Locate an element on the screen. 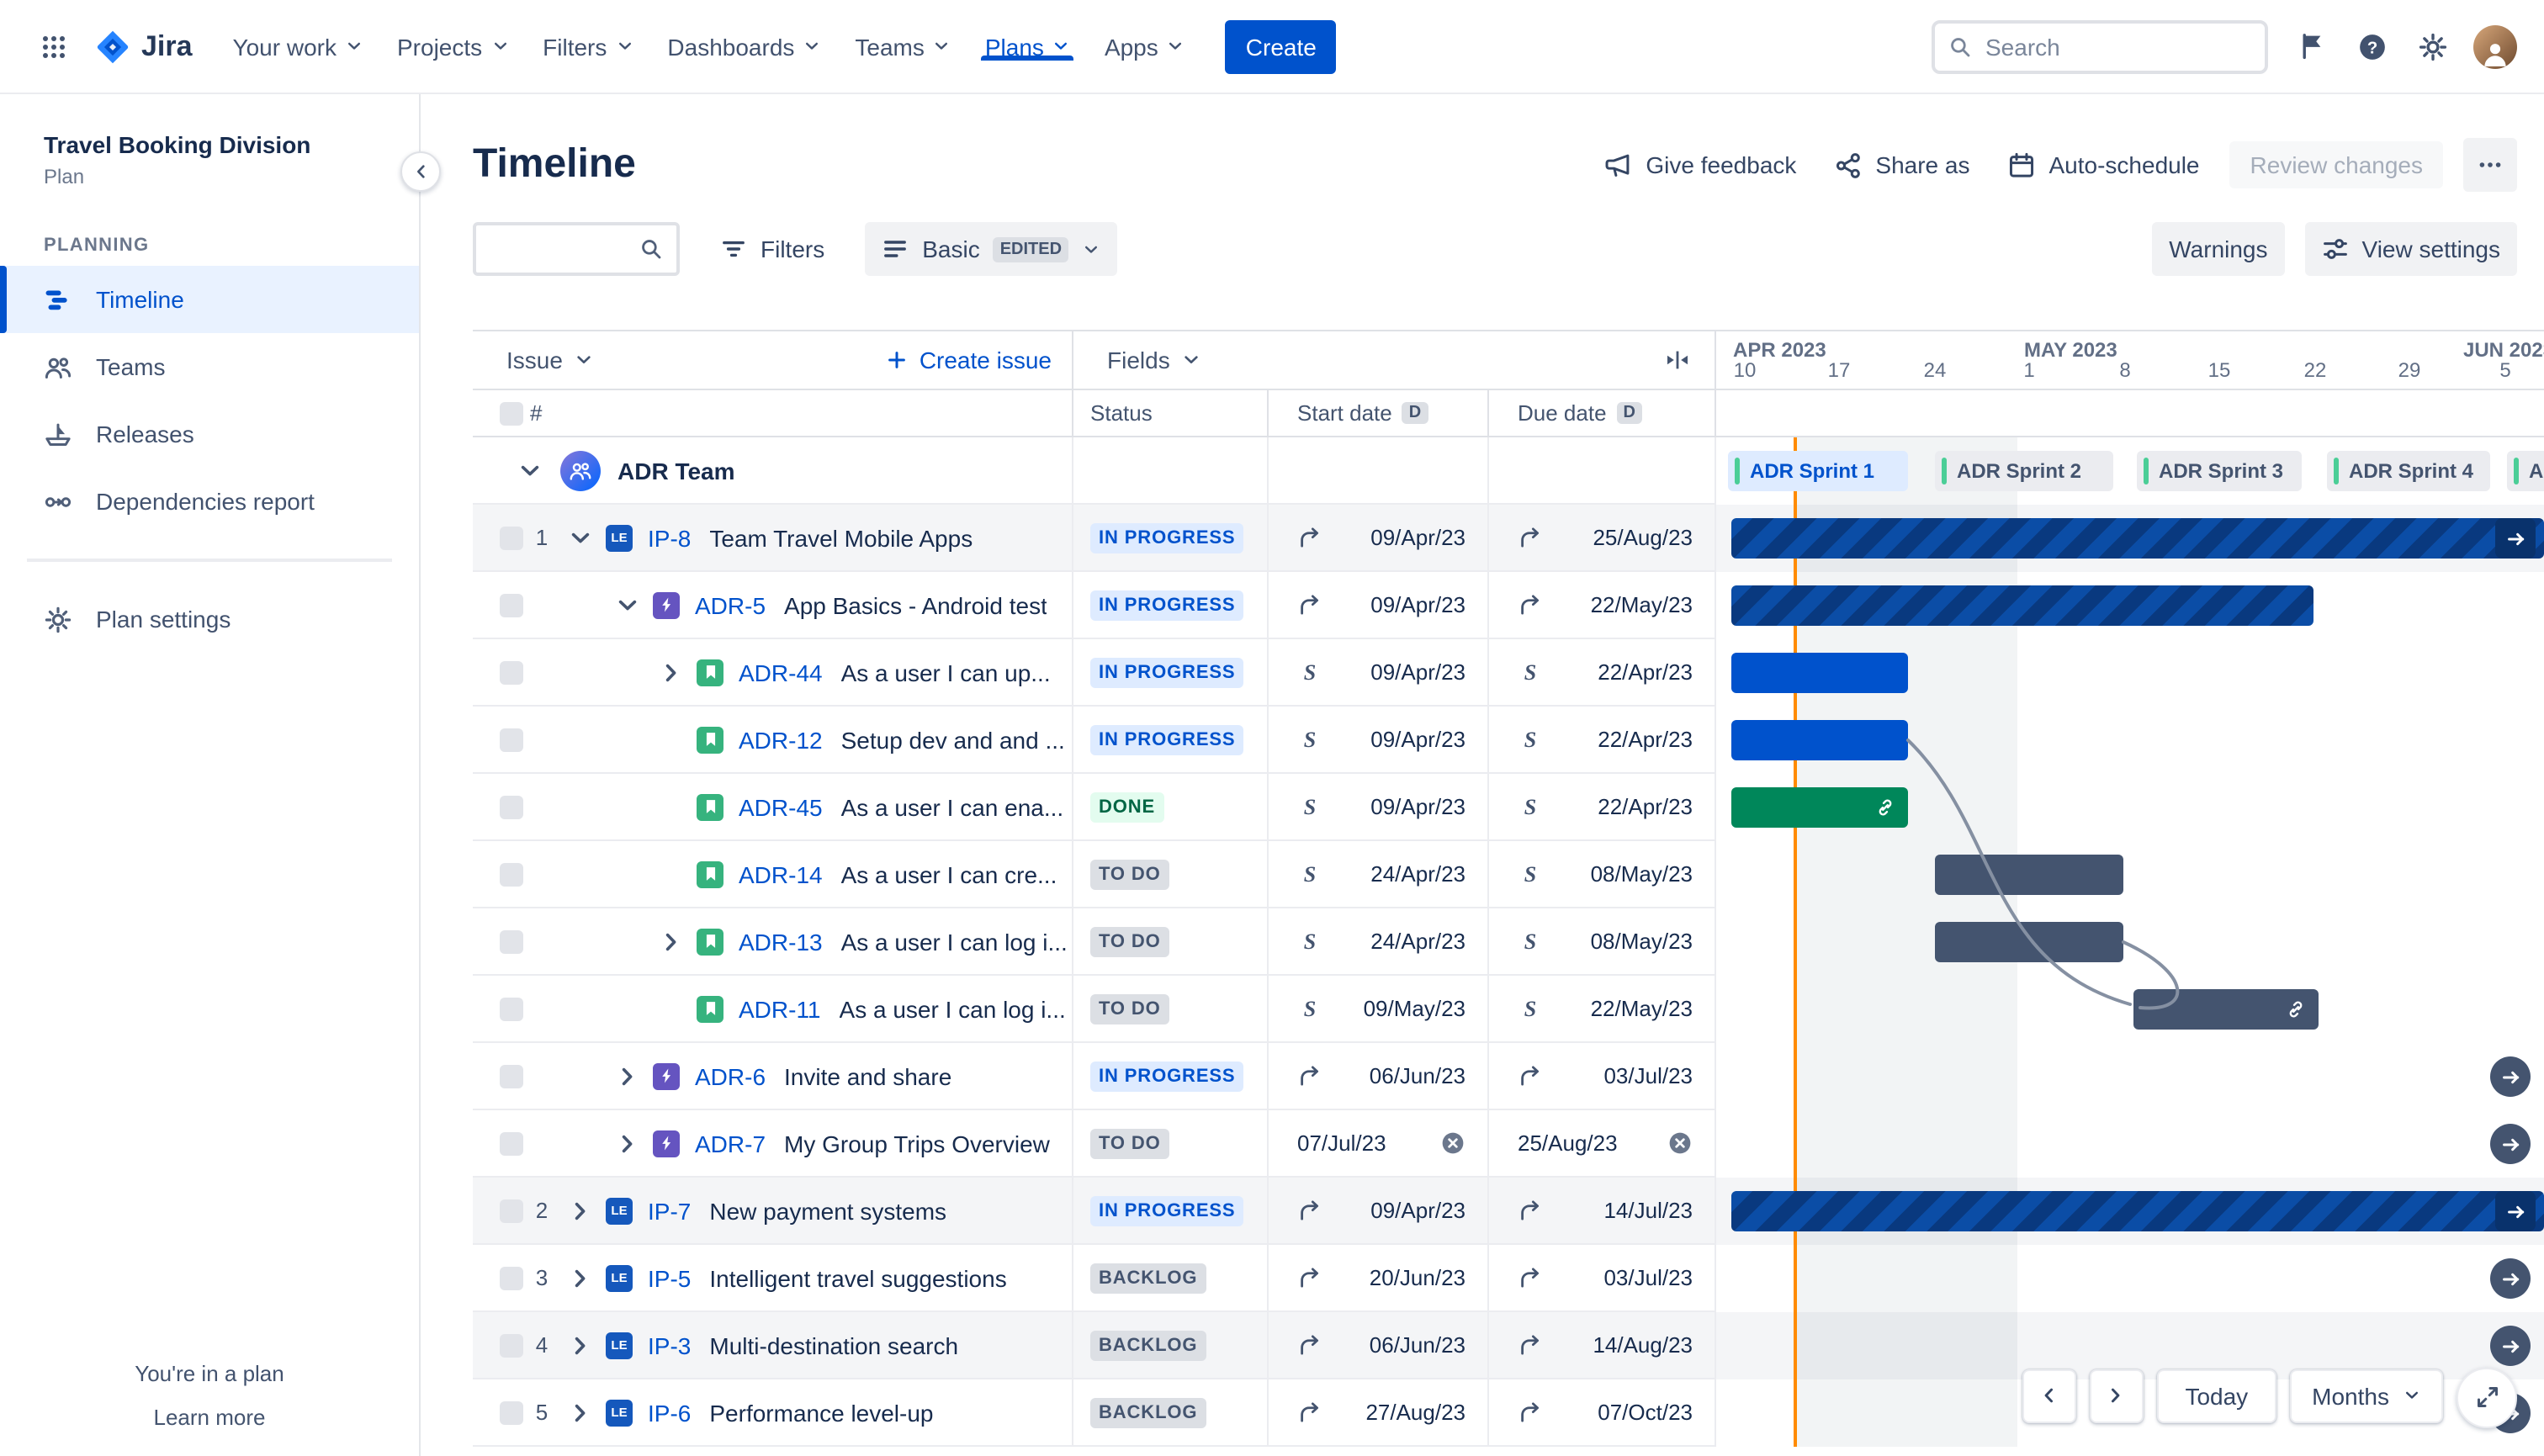  select-all-checkbox is located at coordinates (511, 413).